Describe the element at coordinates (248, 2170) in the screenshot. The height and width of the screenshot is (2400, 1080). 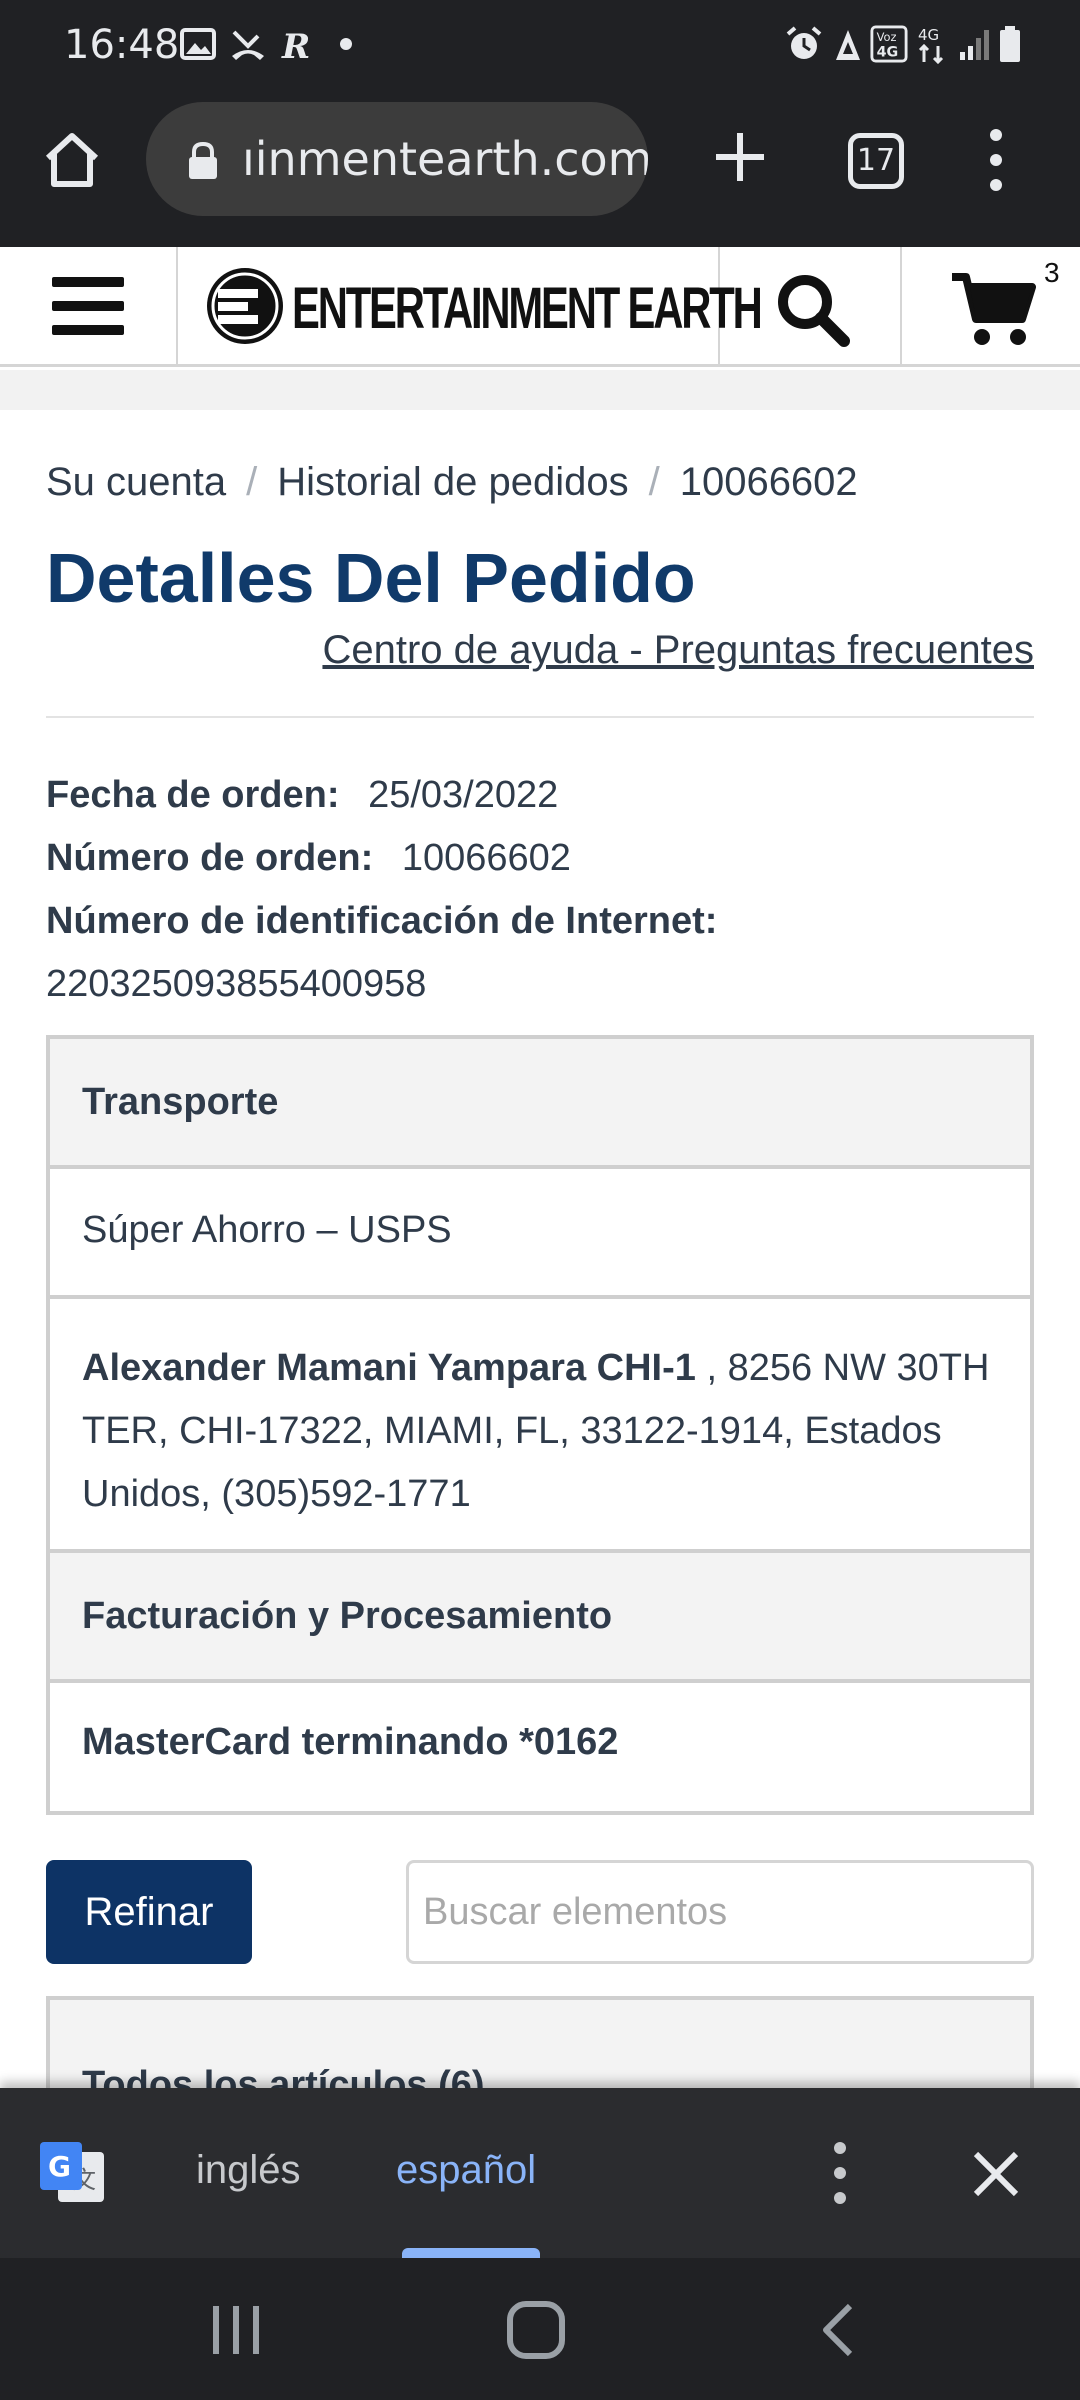
I see `source-language-tab: inglés` at that location.